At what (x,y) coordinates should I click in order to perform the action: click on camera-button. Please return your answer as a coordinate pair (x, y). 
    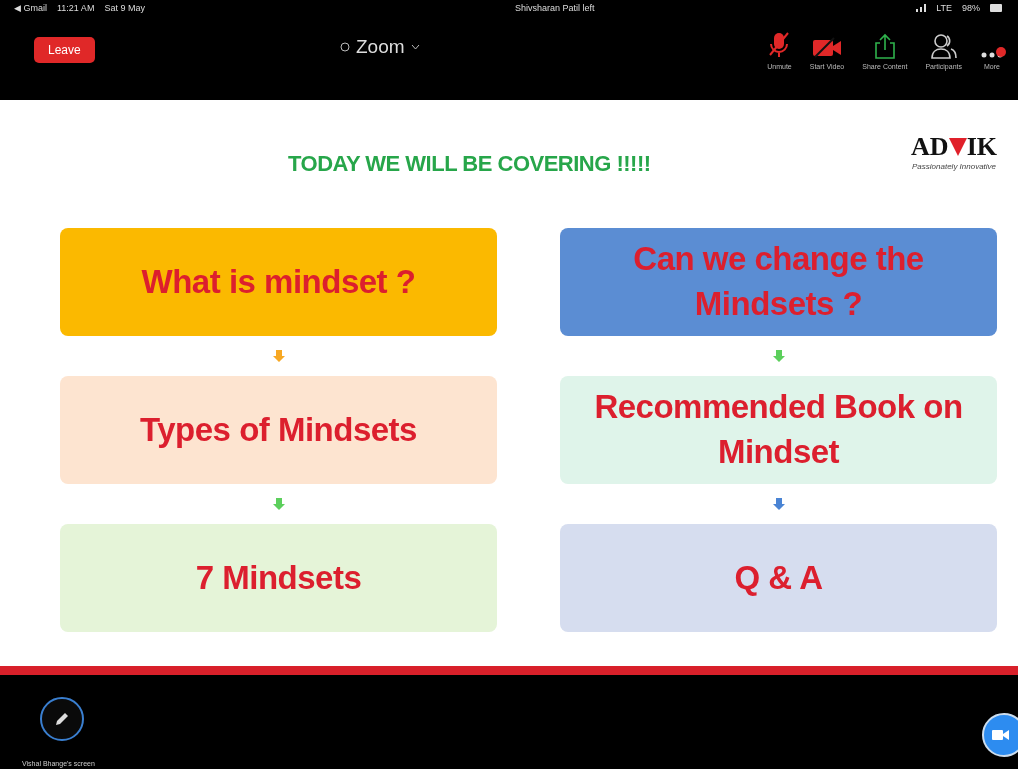
    Looking at the image, I should click on (1000, 735).